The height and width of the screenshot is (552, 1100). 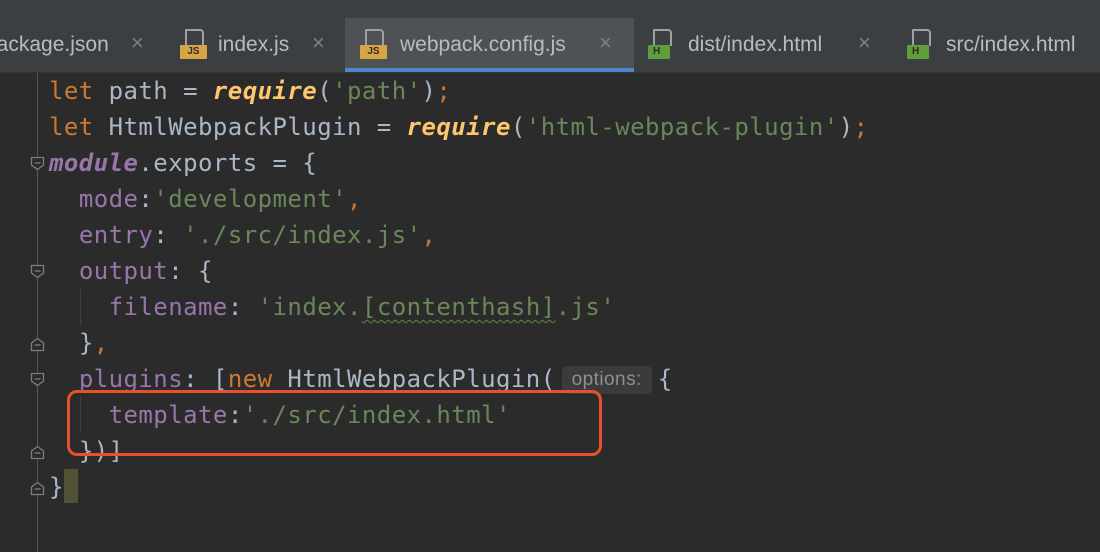 I want to click on tab-label: package.json, so click(x=54, y=44).